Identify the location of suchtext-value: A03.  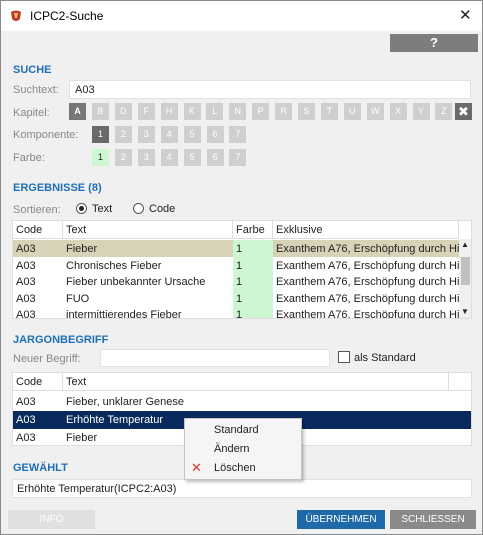
(85, 90).